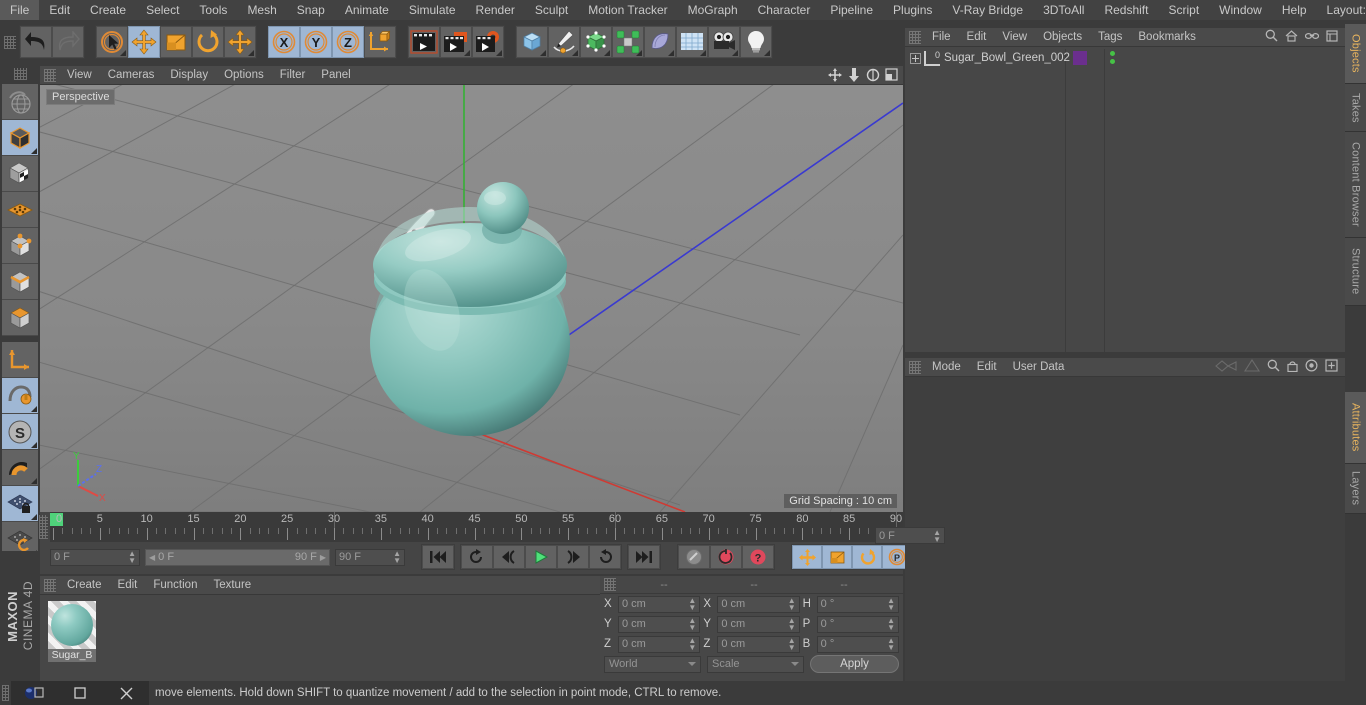 This screenshot has height=705, width=1366. Describe the element at coordinates (1039, 367) in the screenshot. I see `attributes-menu-user-data: User Data` at that location.